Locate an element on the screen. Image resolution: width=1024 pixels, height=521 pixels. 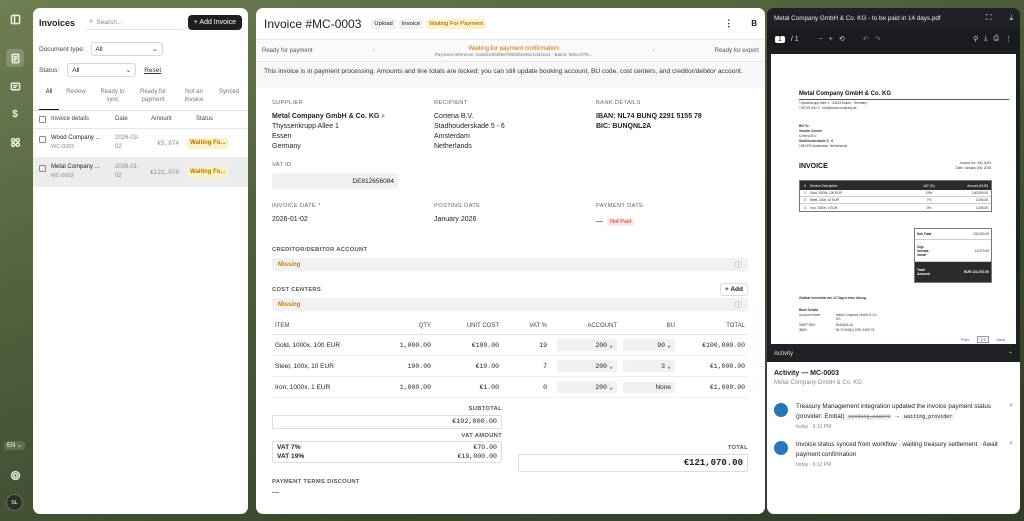
sidebar-toggle-icon is located at coordinates (15, 19).